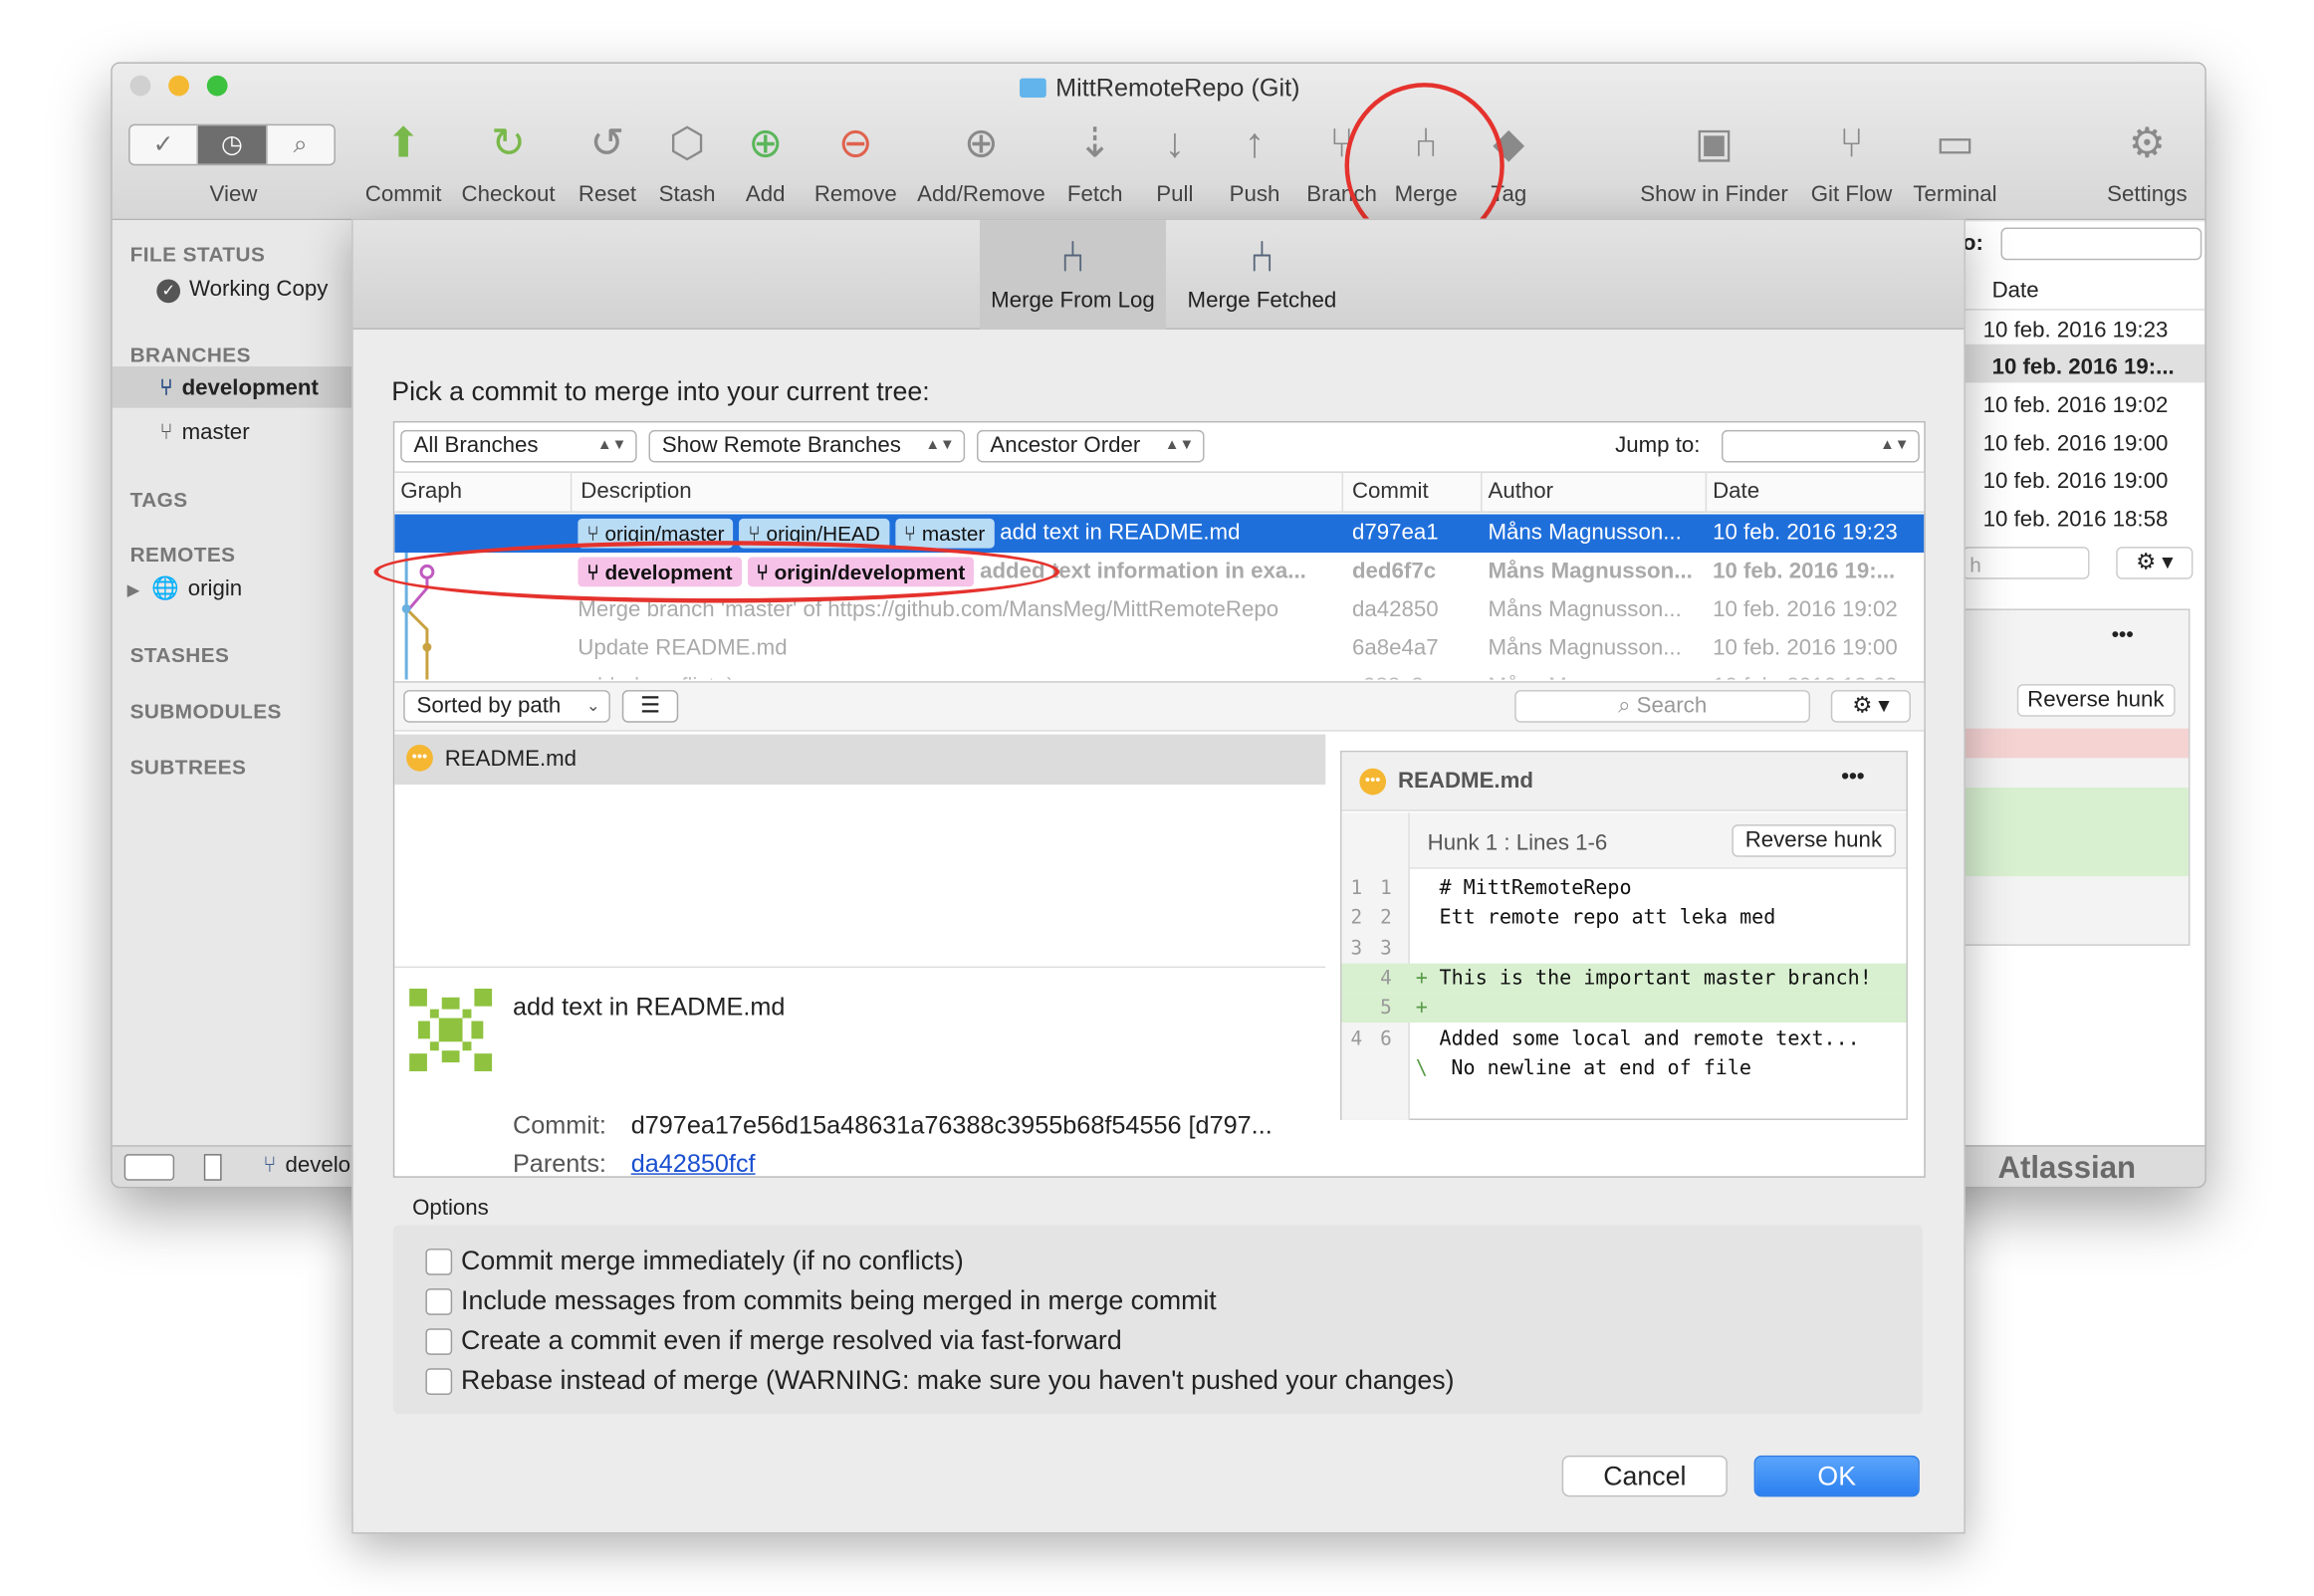 Image resolution: width=2314 pixels, height=1596 pixels. What do you see at coordinates (1624, 978) in the screenshot?
I see `diff-line: 4 + This is the important master branch!` at bounding box center [1624, 978].